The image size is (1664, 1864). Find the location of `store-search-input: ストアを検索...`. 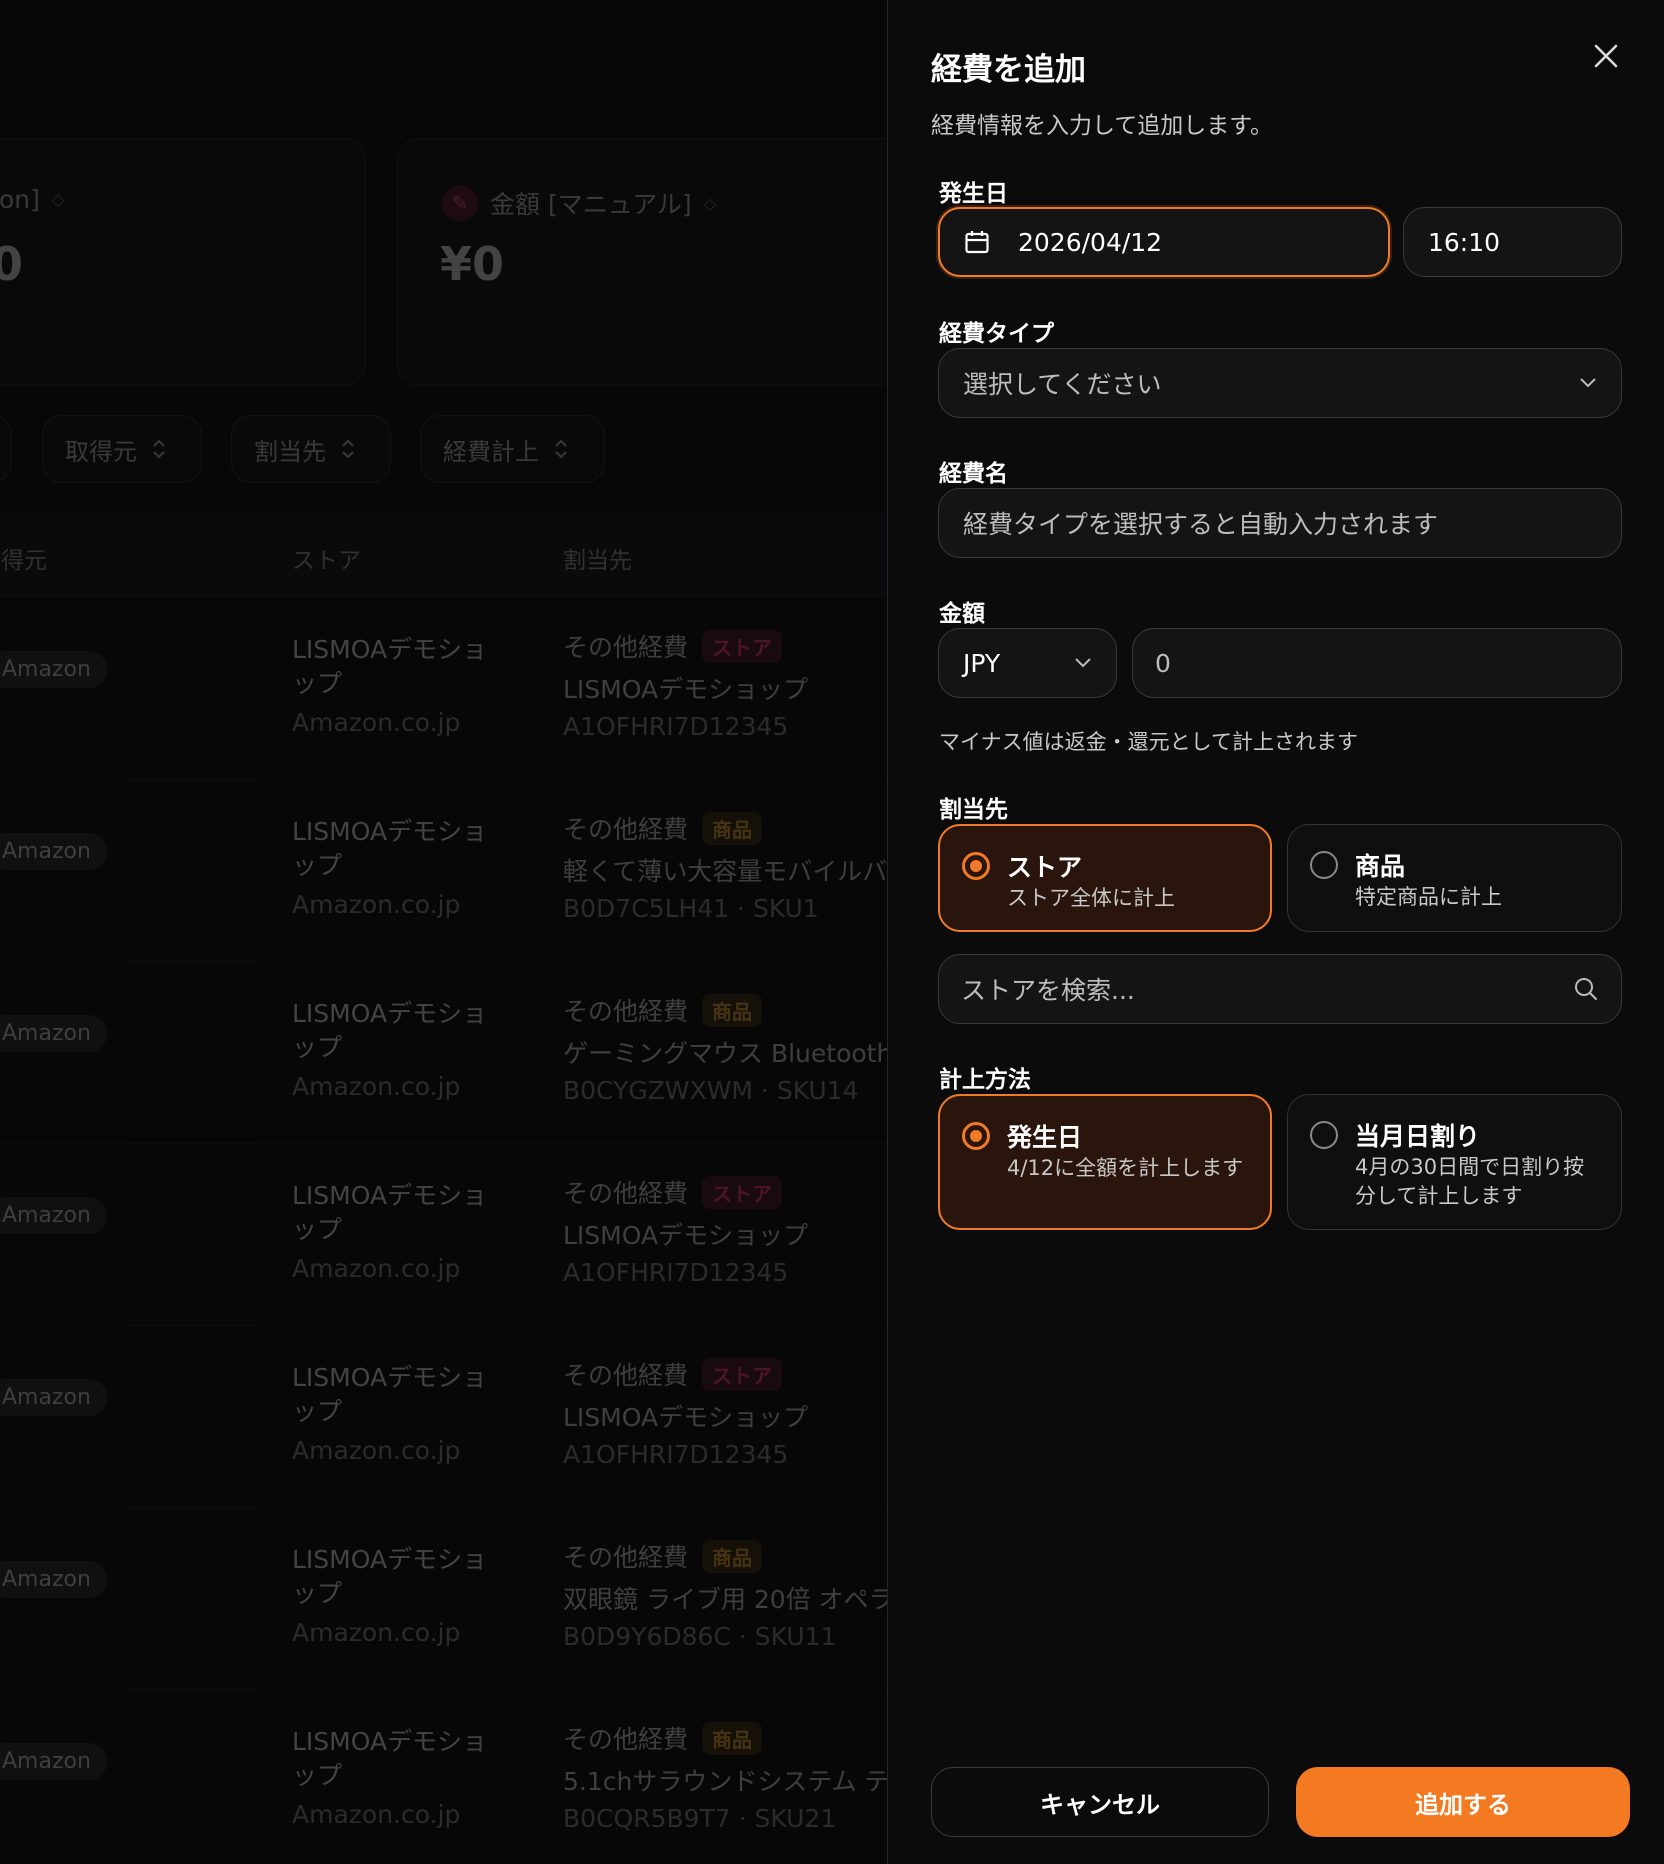

store-search-input: ストアを検索... is located at coordinates (1280, 989).